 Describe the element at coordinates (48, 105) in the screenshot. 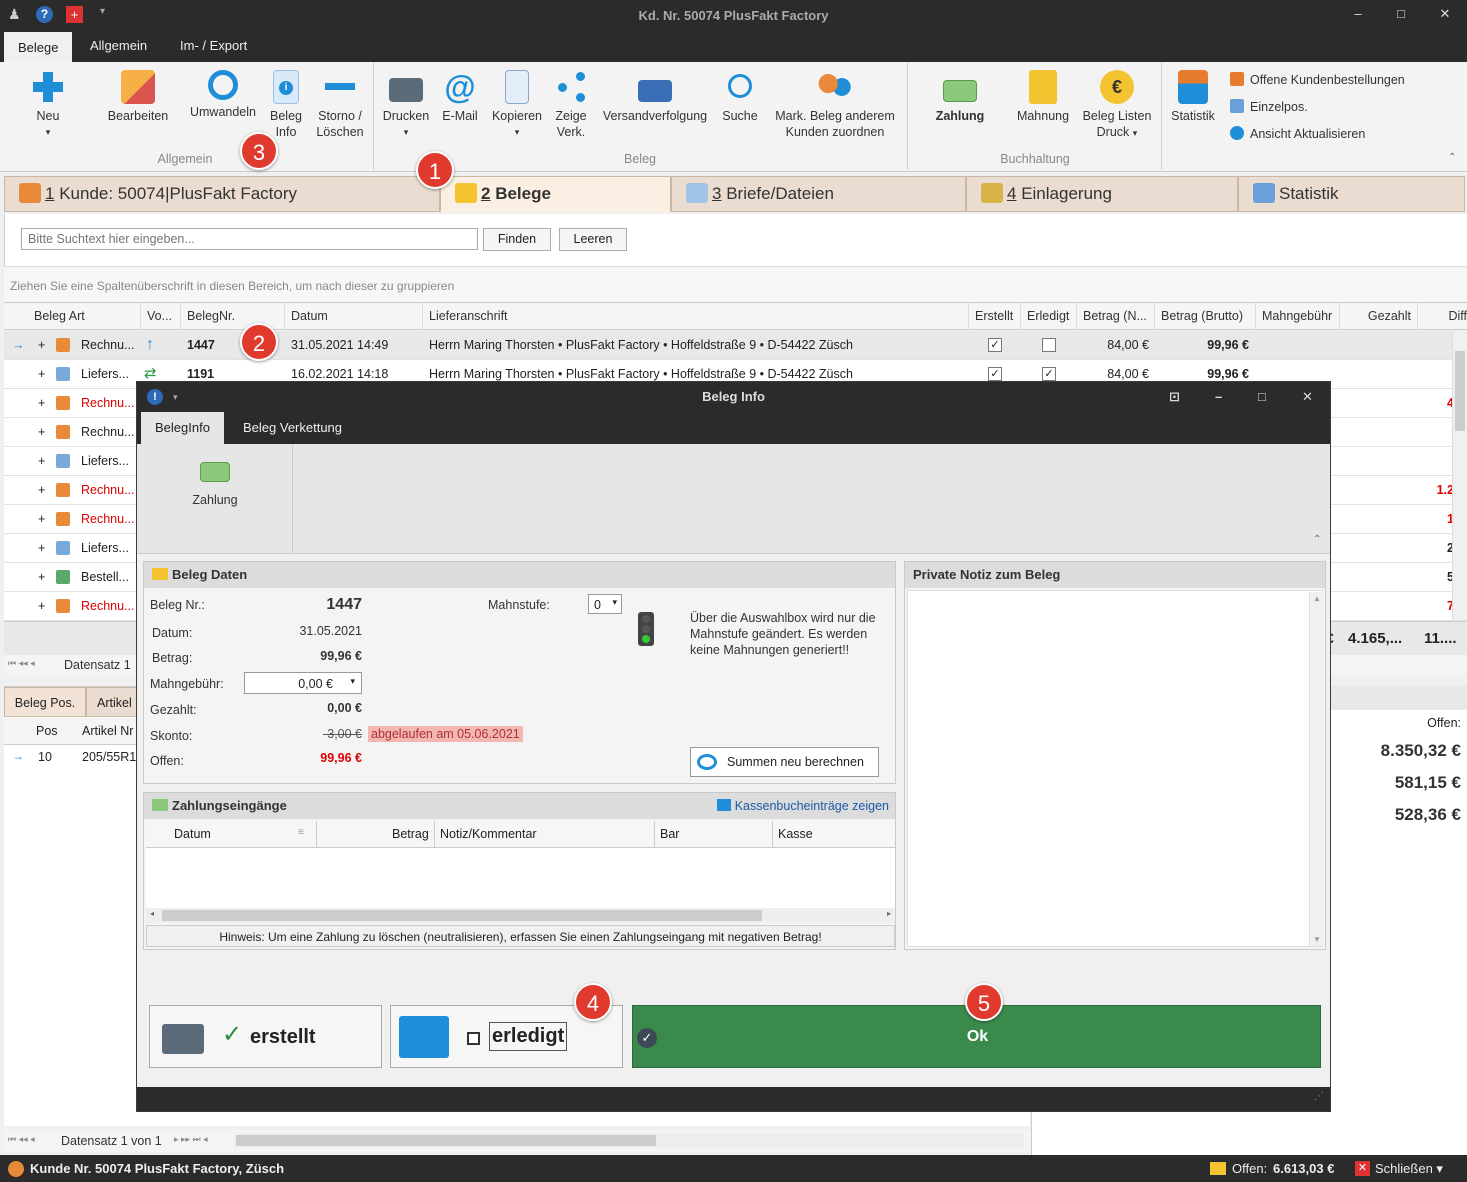

I see `neu-button: Neu ▾` at that location.